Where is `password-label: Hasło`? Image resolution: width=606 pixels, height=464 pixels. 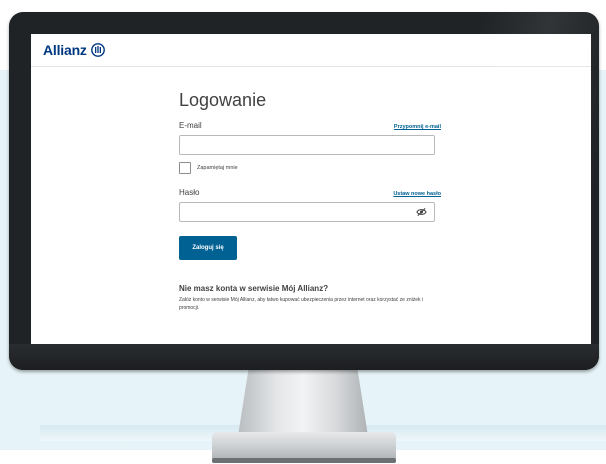
password-label: Hasło is located at coordinates (189, 192).